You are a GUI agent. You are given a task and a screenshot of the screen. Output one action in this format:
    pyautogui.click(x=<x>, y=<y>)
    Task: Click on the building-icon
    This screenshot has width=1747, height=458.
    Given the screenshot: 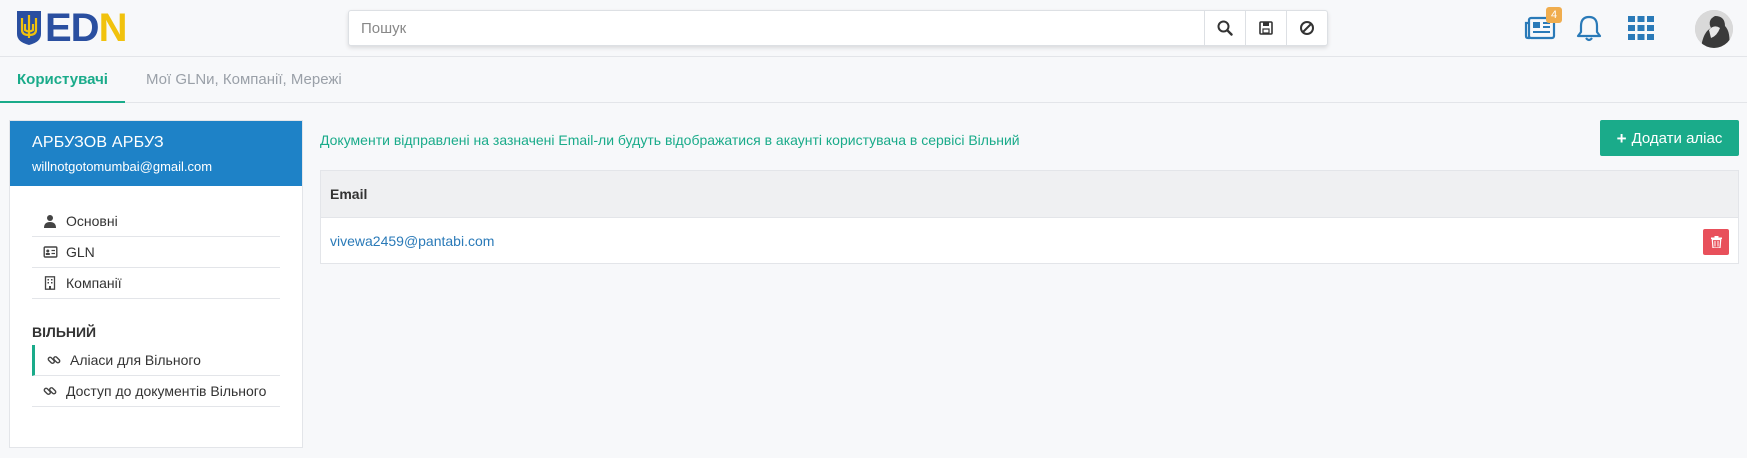 What is the action you would take?
    pyautogui.click(x=50, y=283)
    